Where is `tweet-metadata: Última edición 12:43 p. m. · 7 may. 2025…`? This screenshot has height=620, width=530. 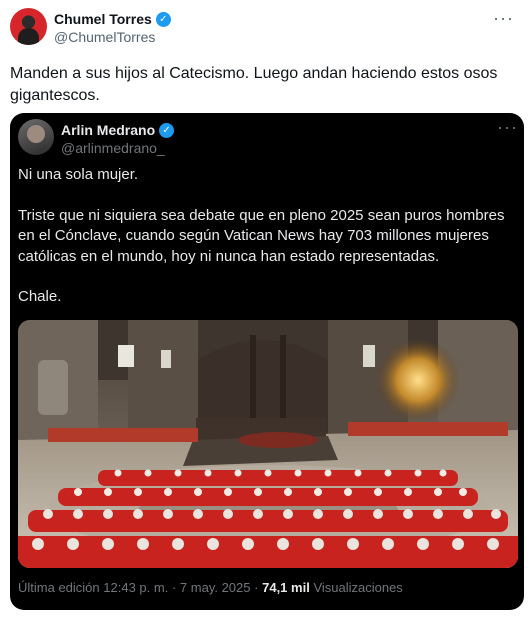
tweet-metadata: Última edición 12:43 p. m. · 7 may. 2025… is located at coordinates (268, 587).